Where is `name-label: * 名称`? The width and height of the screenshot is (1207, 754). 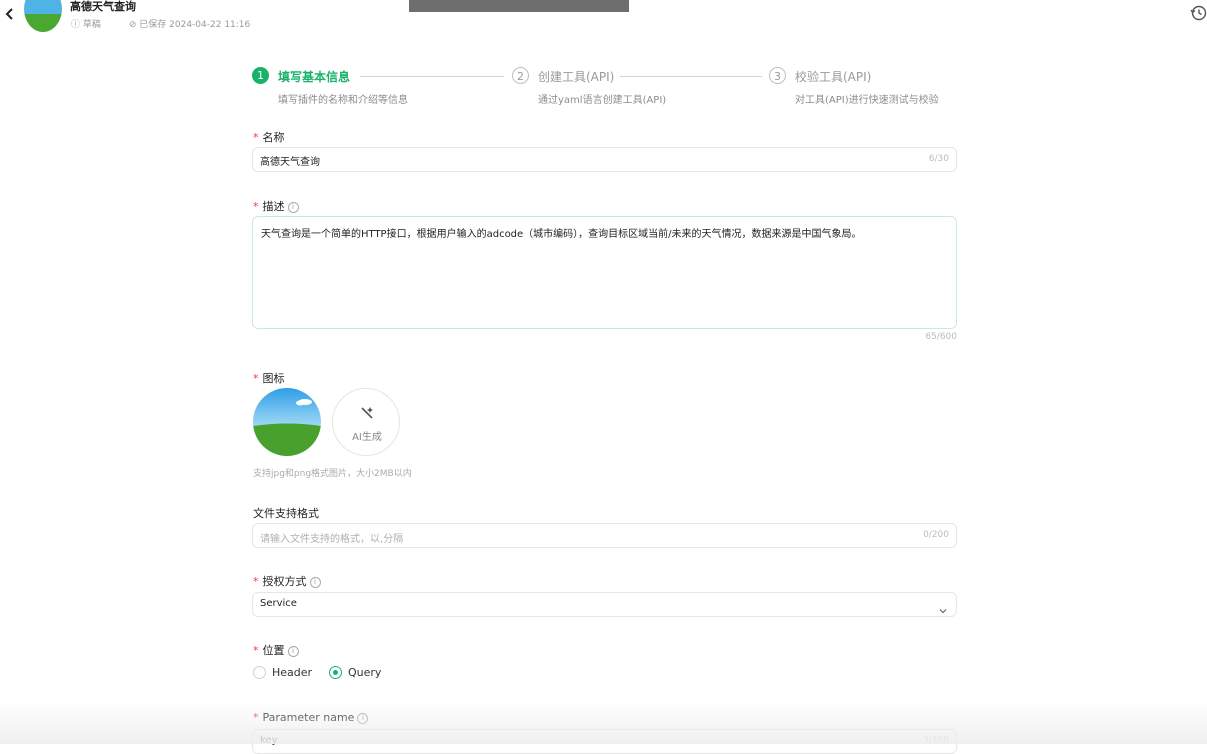 name-label: * 名称 is located at coordinates (269, 137).